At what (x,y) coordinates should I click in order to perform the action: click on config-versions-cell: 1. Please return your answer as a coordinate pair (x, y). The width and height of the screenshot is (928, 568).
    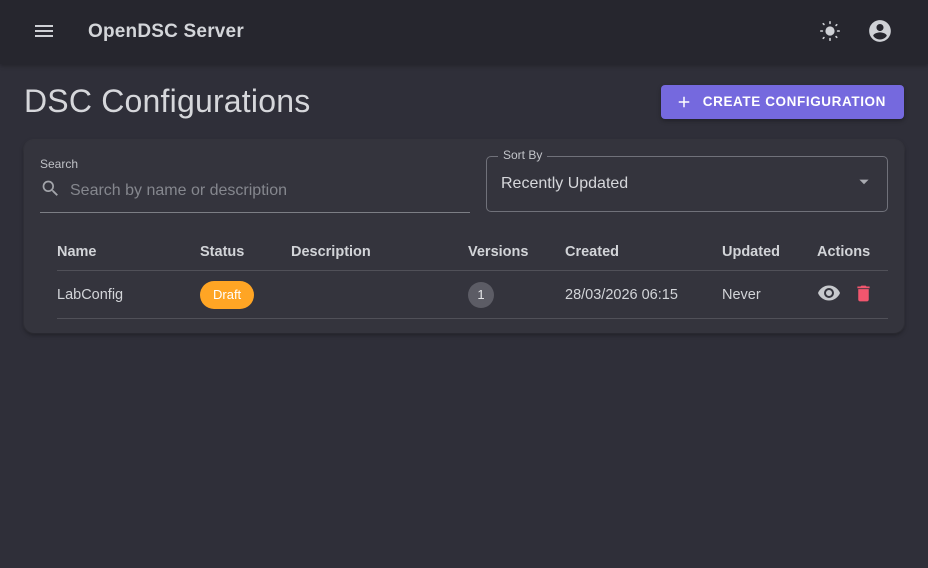
    Looking at the image, I should click on (516, 294).